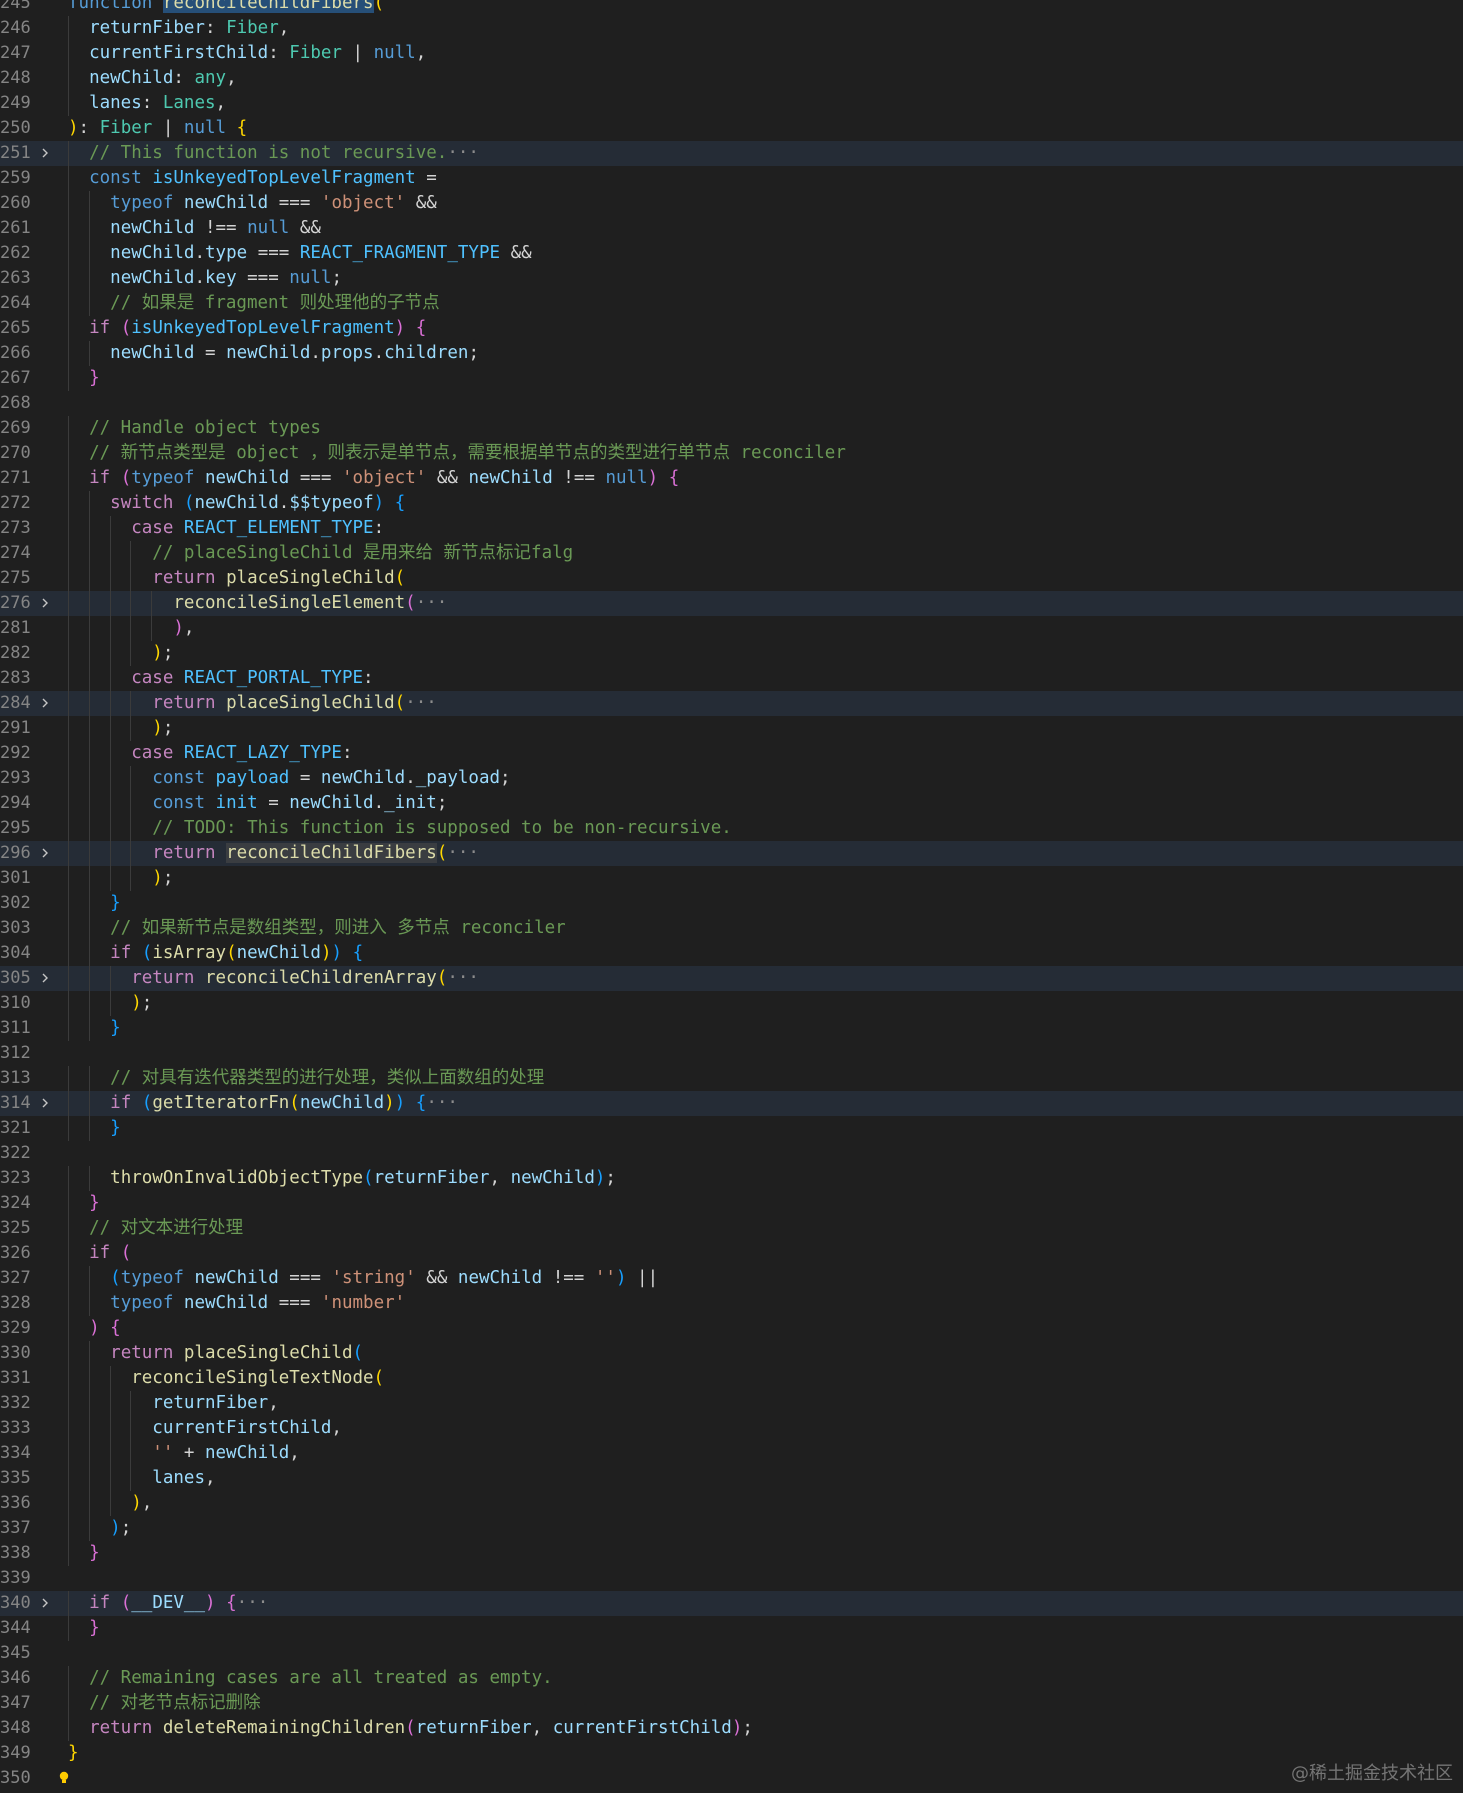 The width and height of the screenshot is (1463, 1793). I want to click on code-line: 259 const isUnkeyedTopLevelFragment =, so click(731, 178).